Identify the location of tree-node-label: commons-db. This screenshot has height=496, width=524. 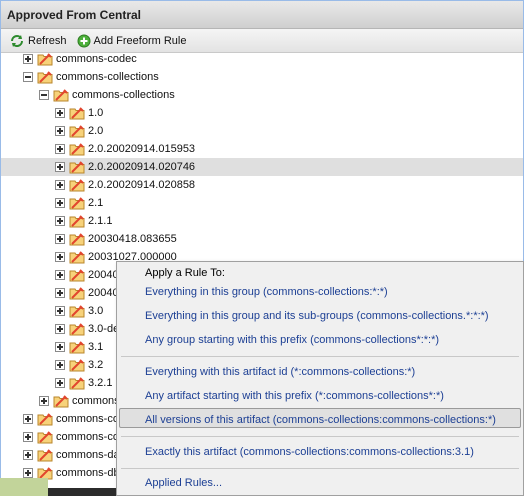
(88, 473).